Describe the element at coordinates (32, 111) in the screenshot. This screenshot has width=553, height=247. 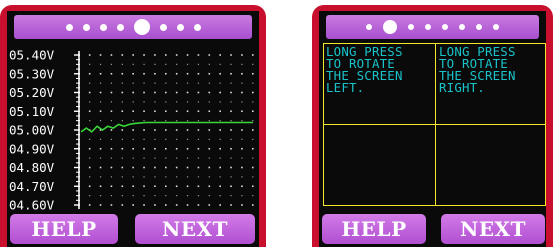
I see `y-tick-label: 05.10V` at that location.